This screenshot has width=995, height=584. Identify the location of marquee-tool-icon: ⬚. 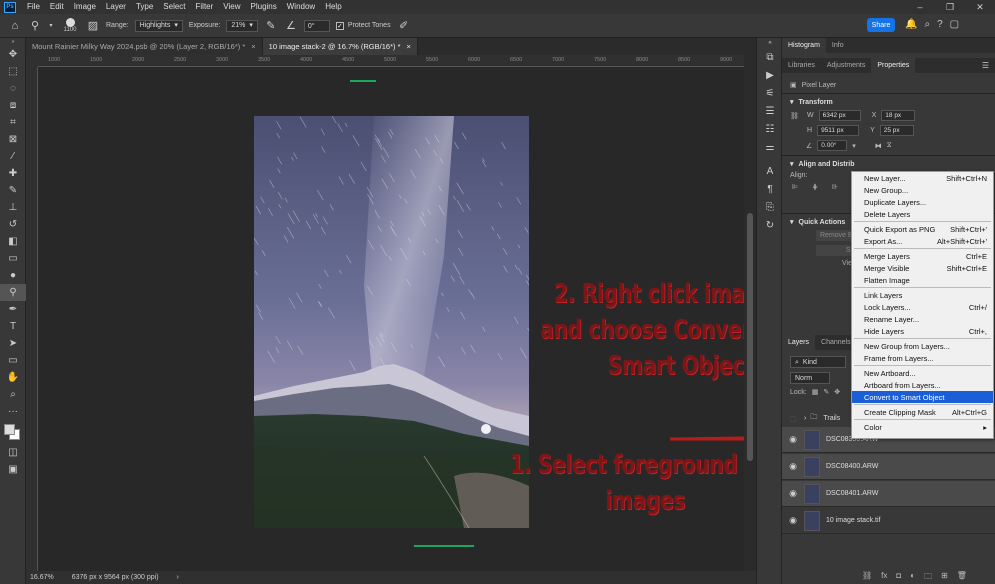
(13, 71).